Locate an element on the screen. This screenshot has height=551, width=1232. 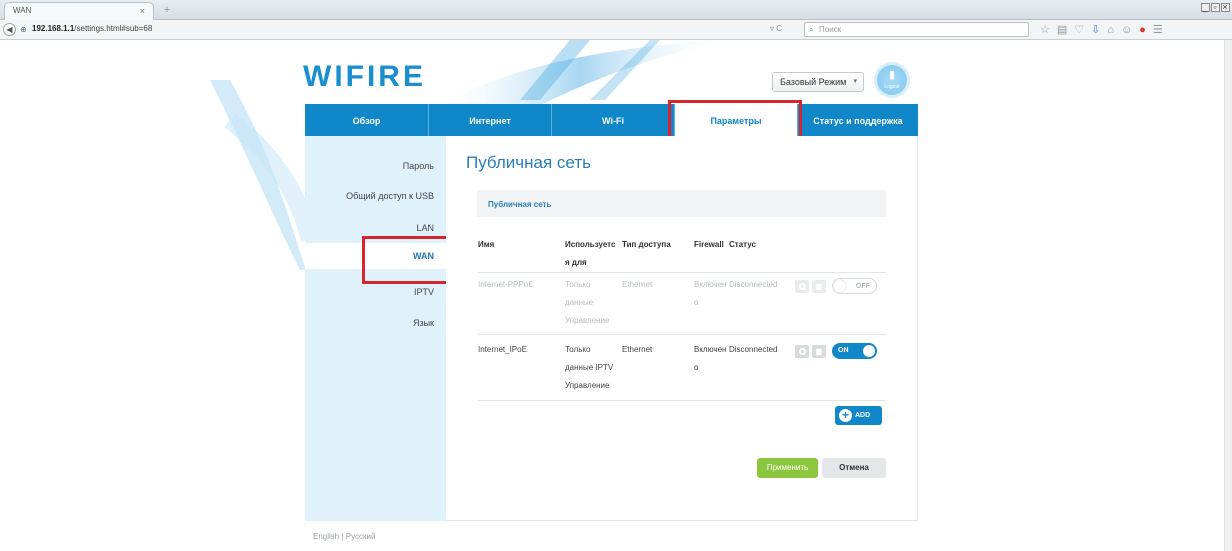
sidebar-item-language: Язык is located at coordinates (375, 323).